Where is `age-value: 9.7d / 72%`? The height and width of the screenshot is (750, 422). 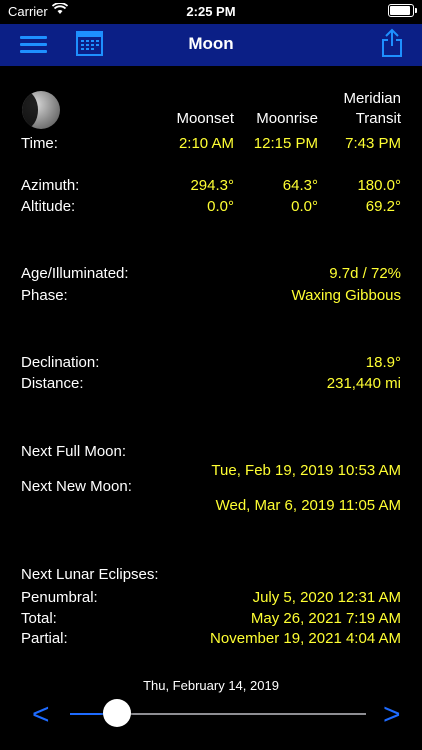 age-value: 9.7d / 72% is located at coordinates (365, 273).